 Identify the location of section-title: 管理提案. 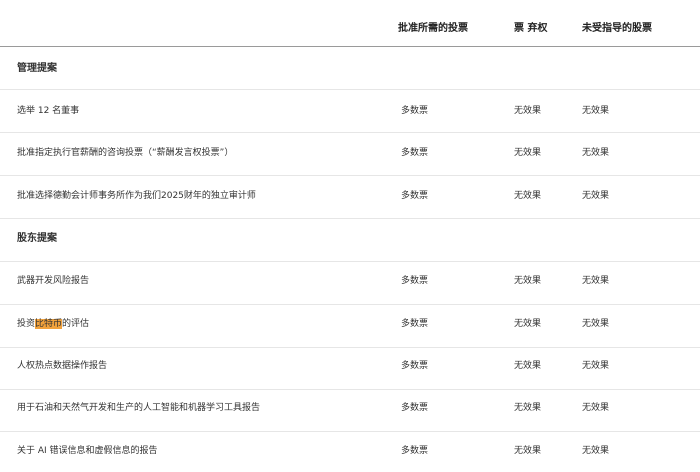
(37, 68).